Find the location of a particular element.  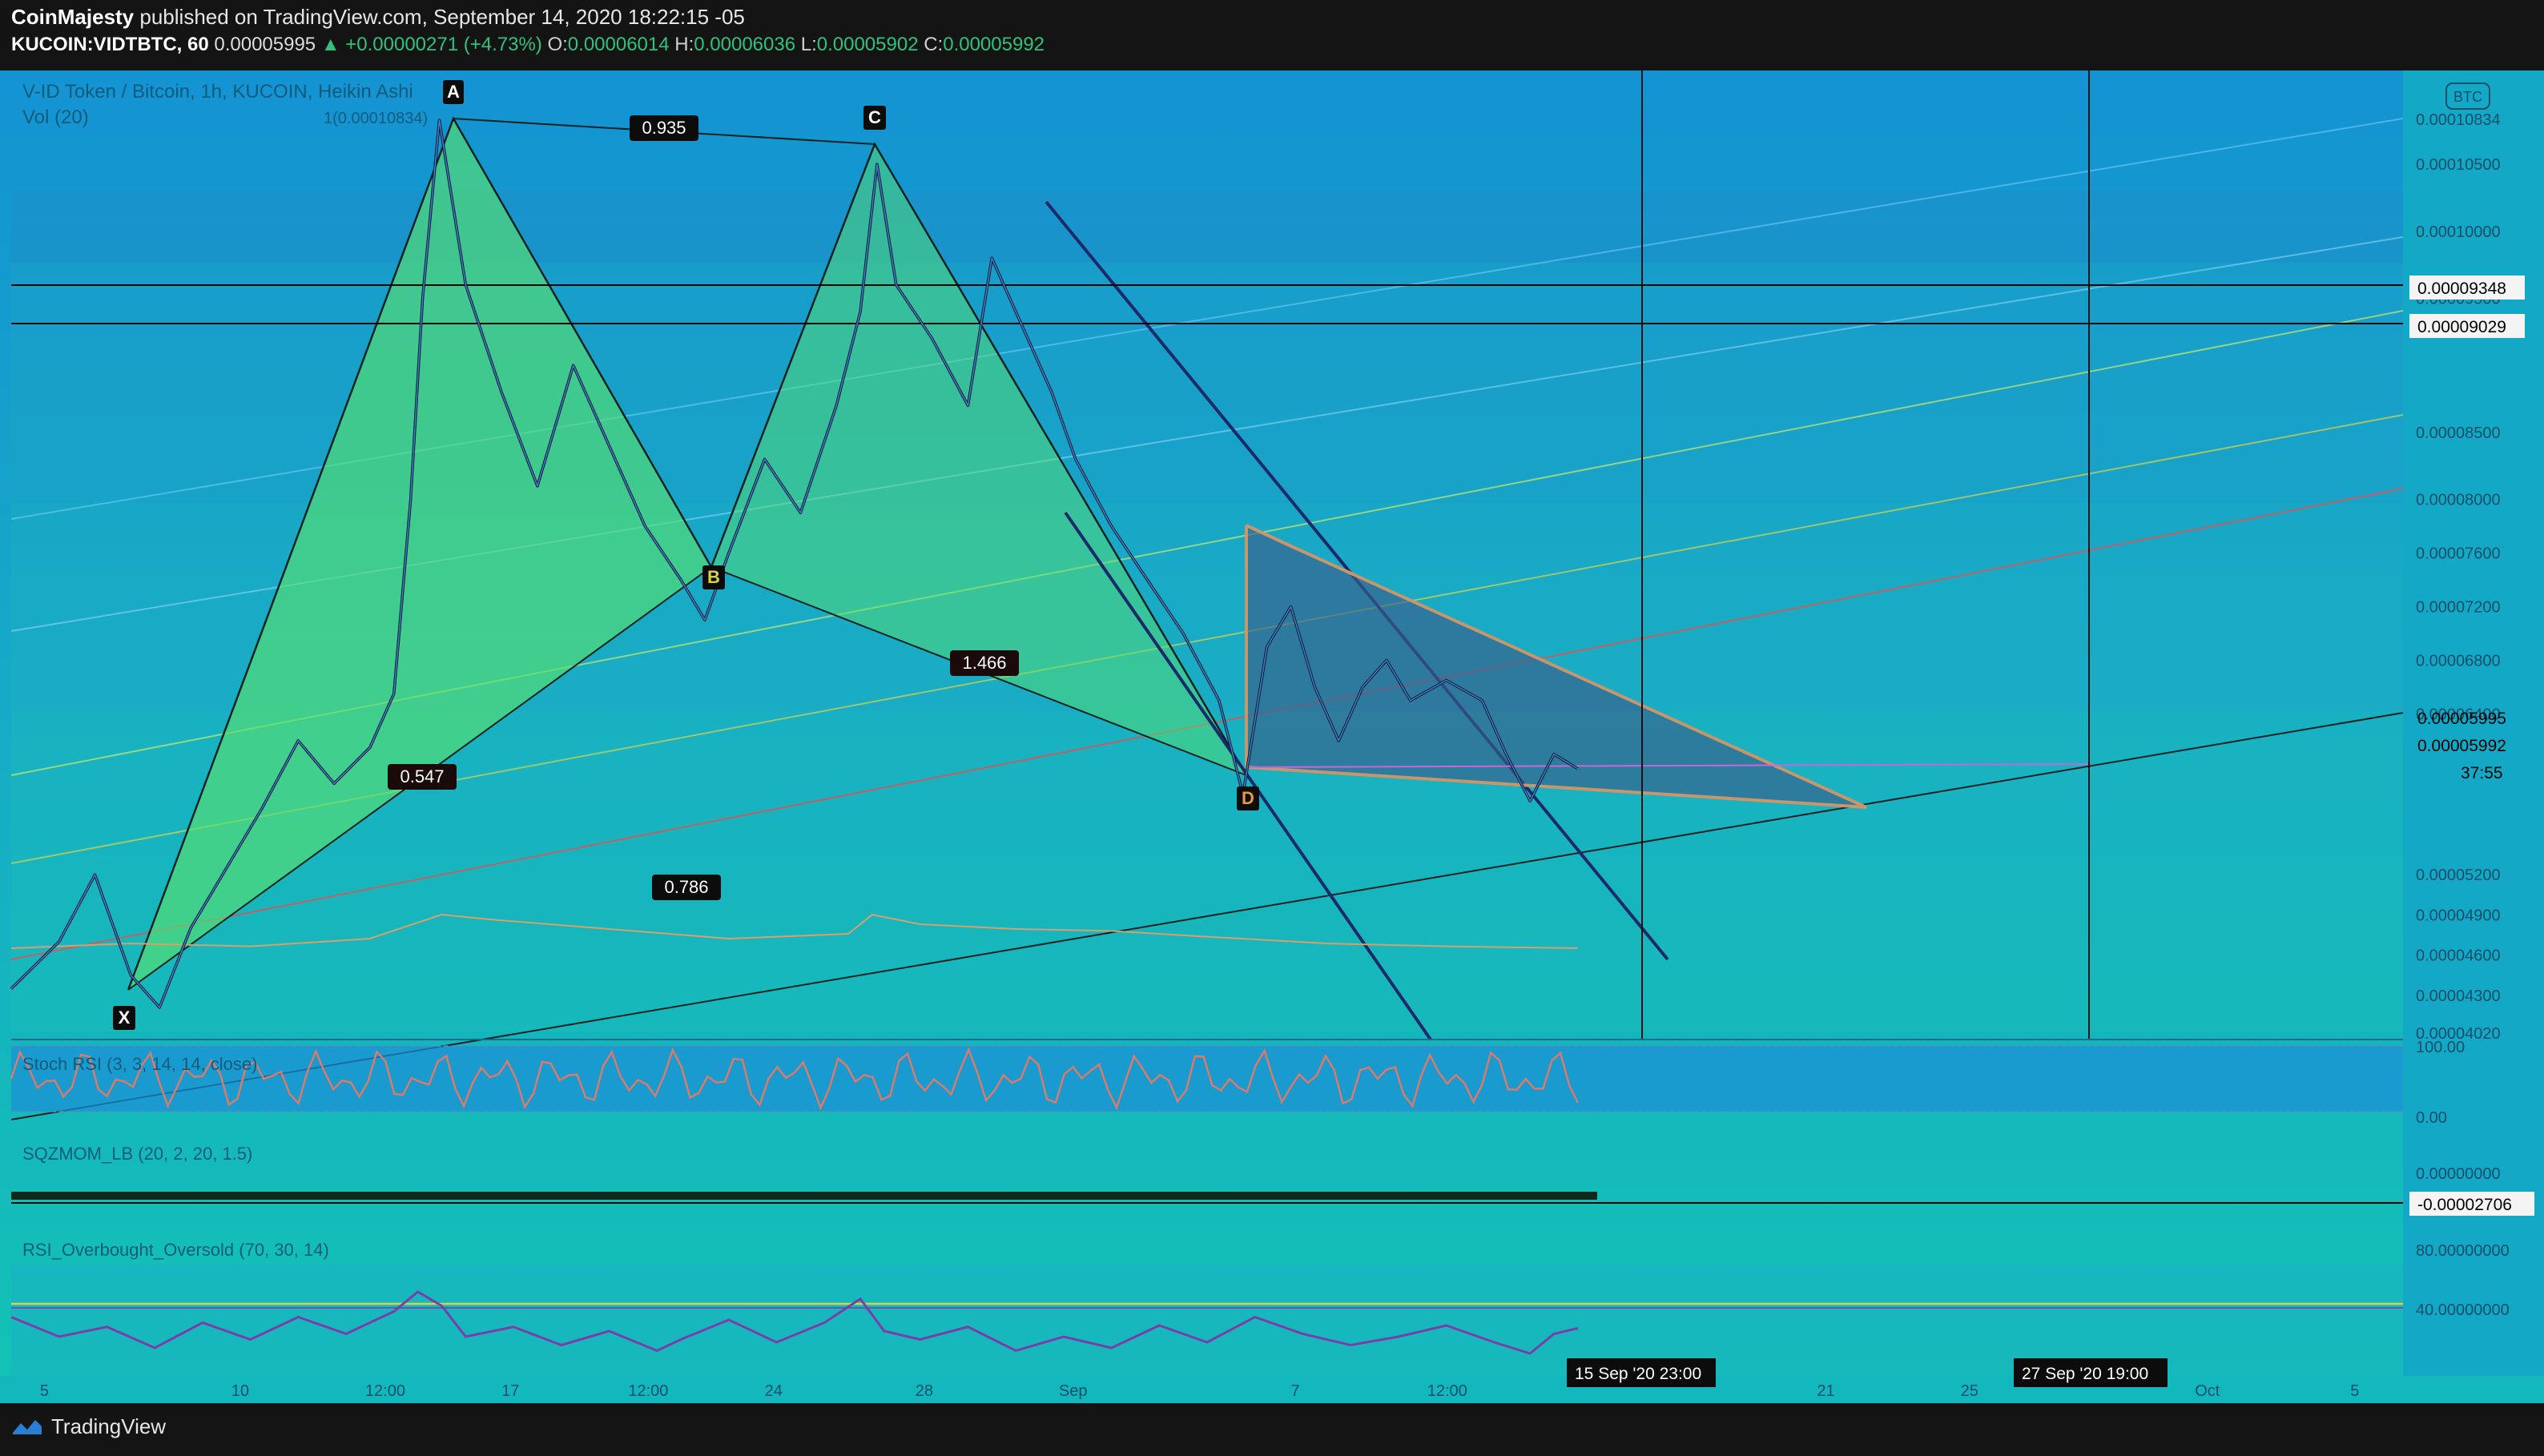

sqz-bar is located at coordinates (804, 1196).